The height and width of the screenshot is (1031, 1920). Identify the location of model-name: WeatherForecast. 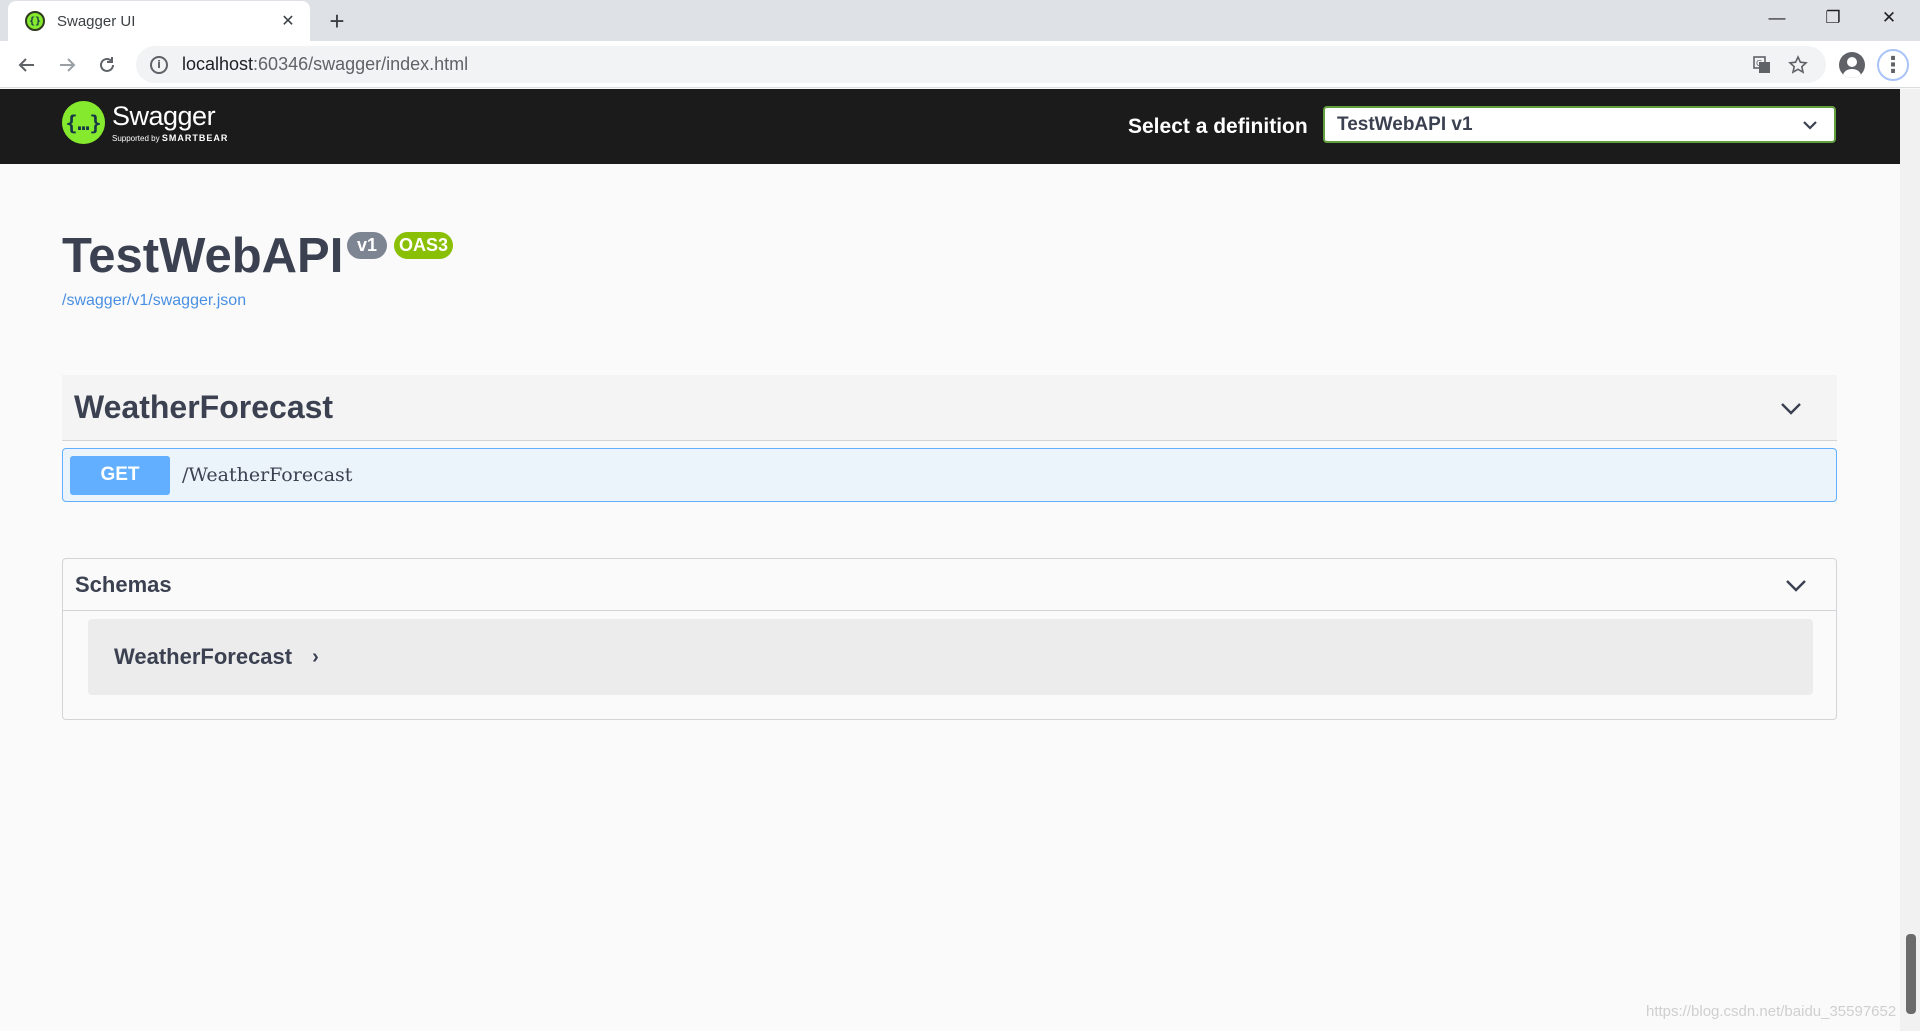
(203, 656).